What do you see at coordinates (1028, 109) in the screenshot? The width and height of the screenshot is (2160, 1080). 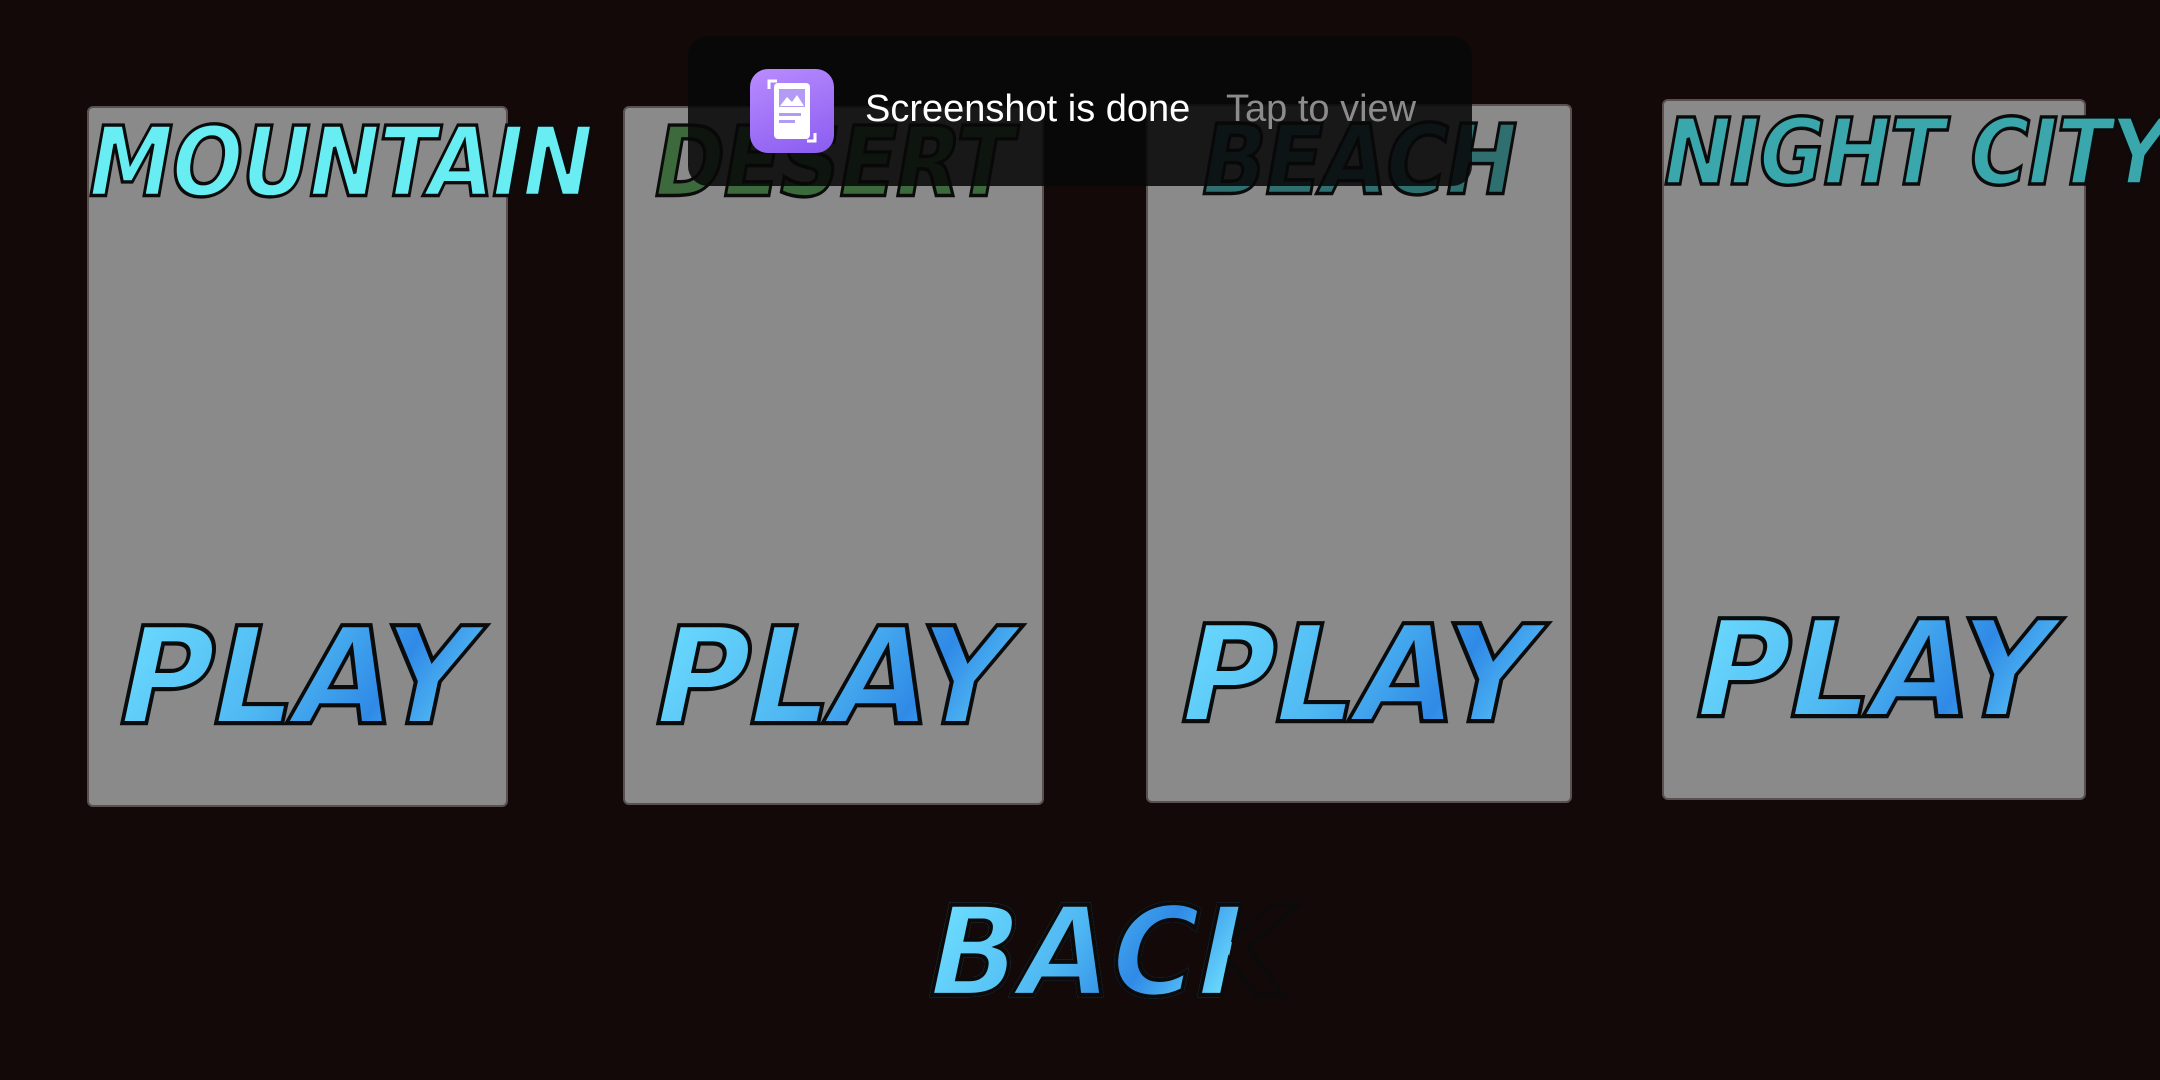 I see `toast-message: Screenshot is done` at bounding box center [1028, 109].